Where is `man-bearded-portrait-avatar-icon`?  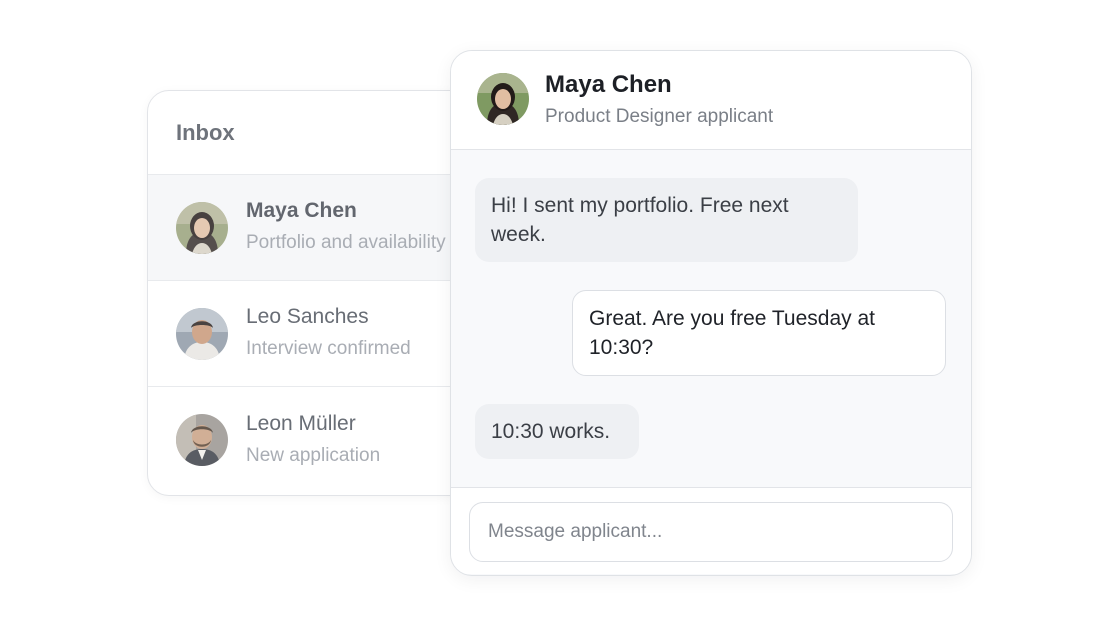
man-bearded-portrait-avatar-icon is located at coordinates (202, 440).